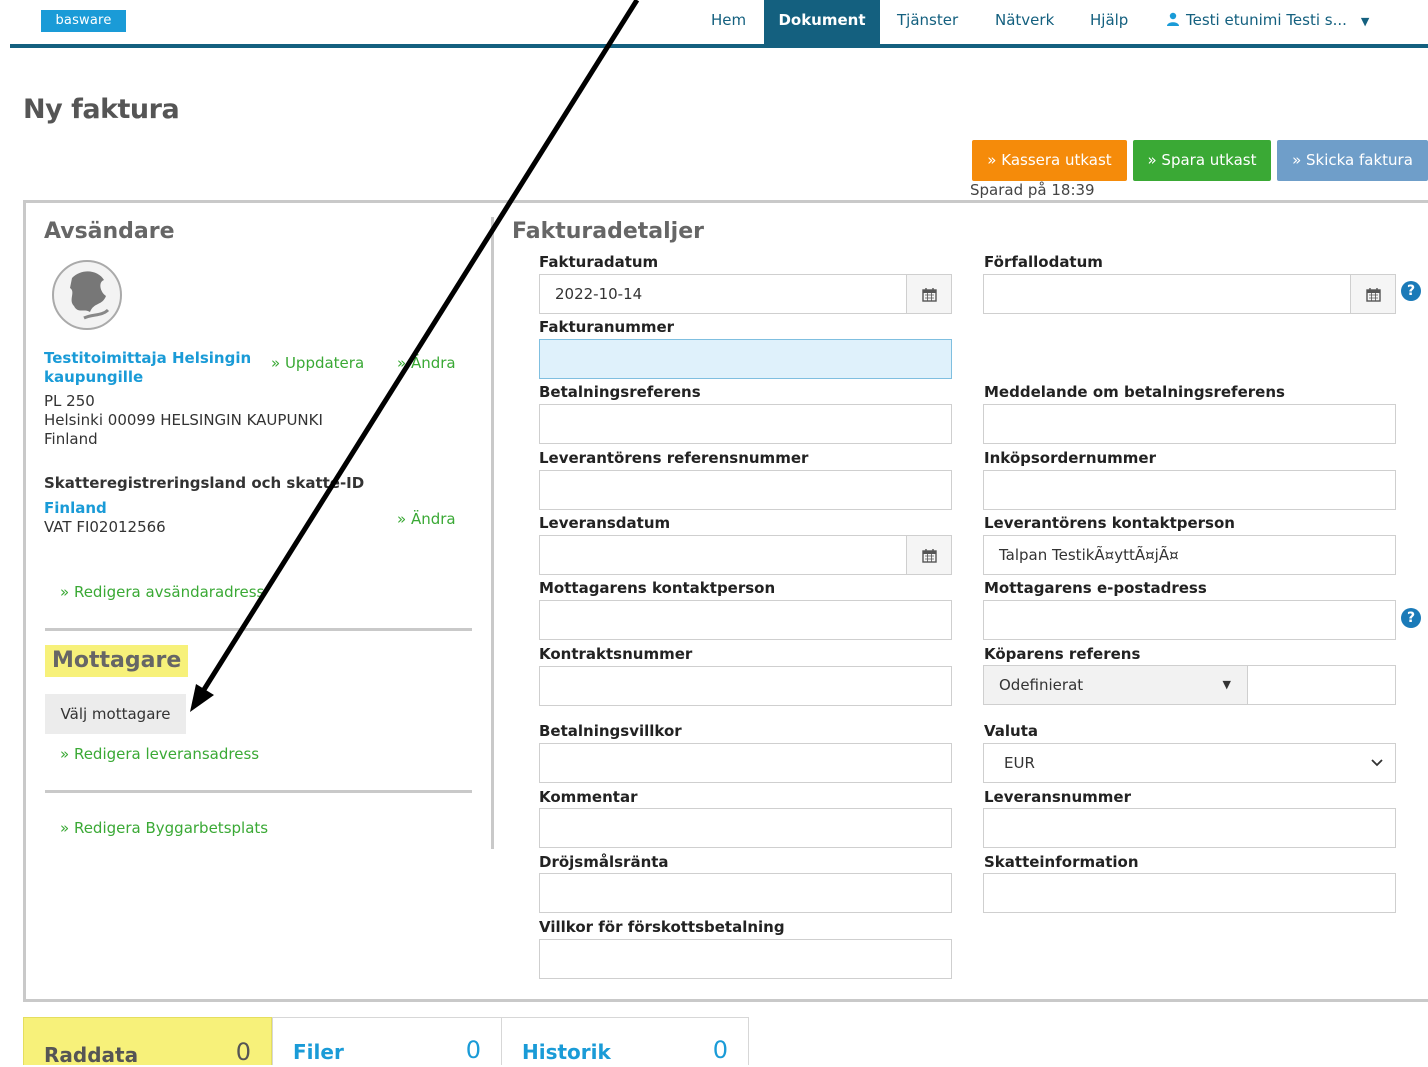 This screenshot has height=1067, width=1428. I want to click on tab-files: Filer 0, so click(387, 1041).